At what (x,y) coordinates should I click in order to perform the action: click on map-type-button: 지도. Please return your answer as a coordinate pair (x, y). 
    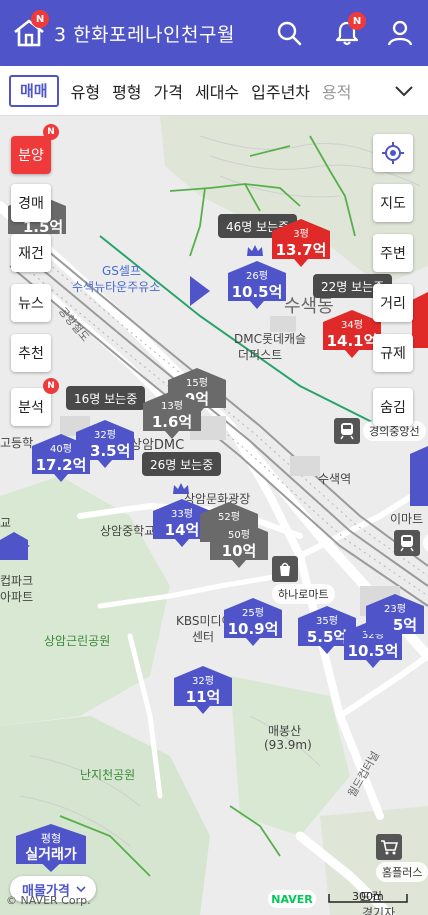
    Looking at the image, I should click on (393, 203).